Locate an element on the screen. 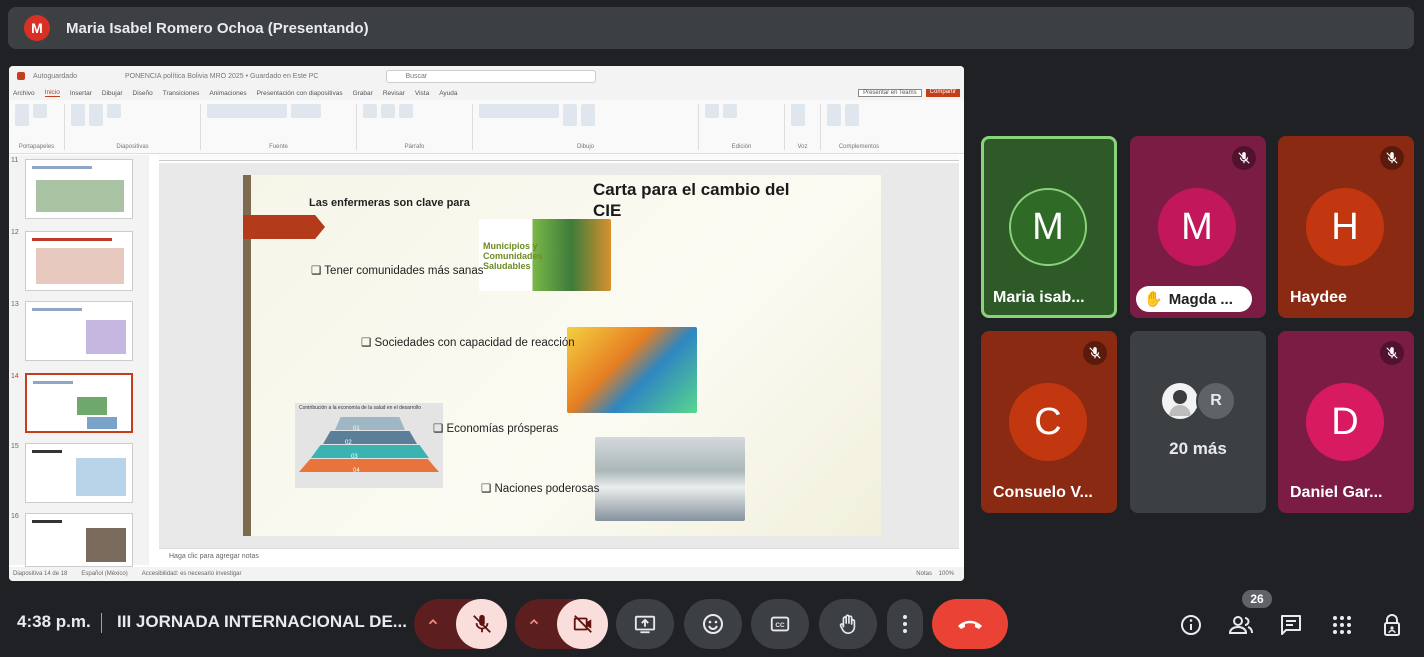  present-teams-button: Presentar en Teams is located at coordinates (890, 93).